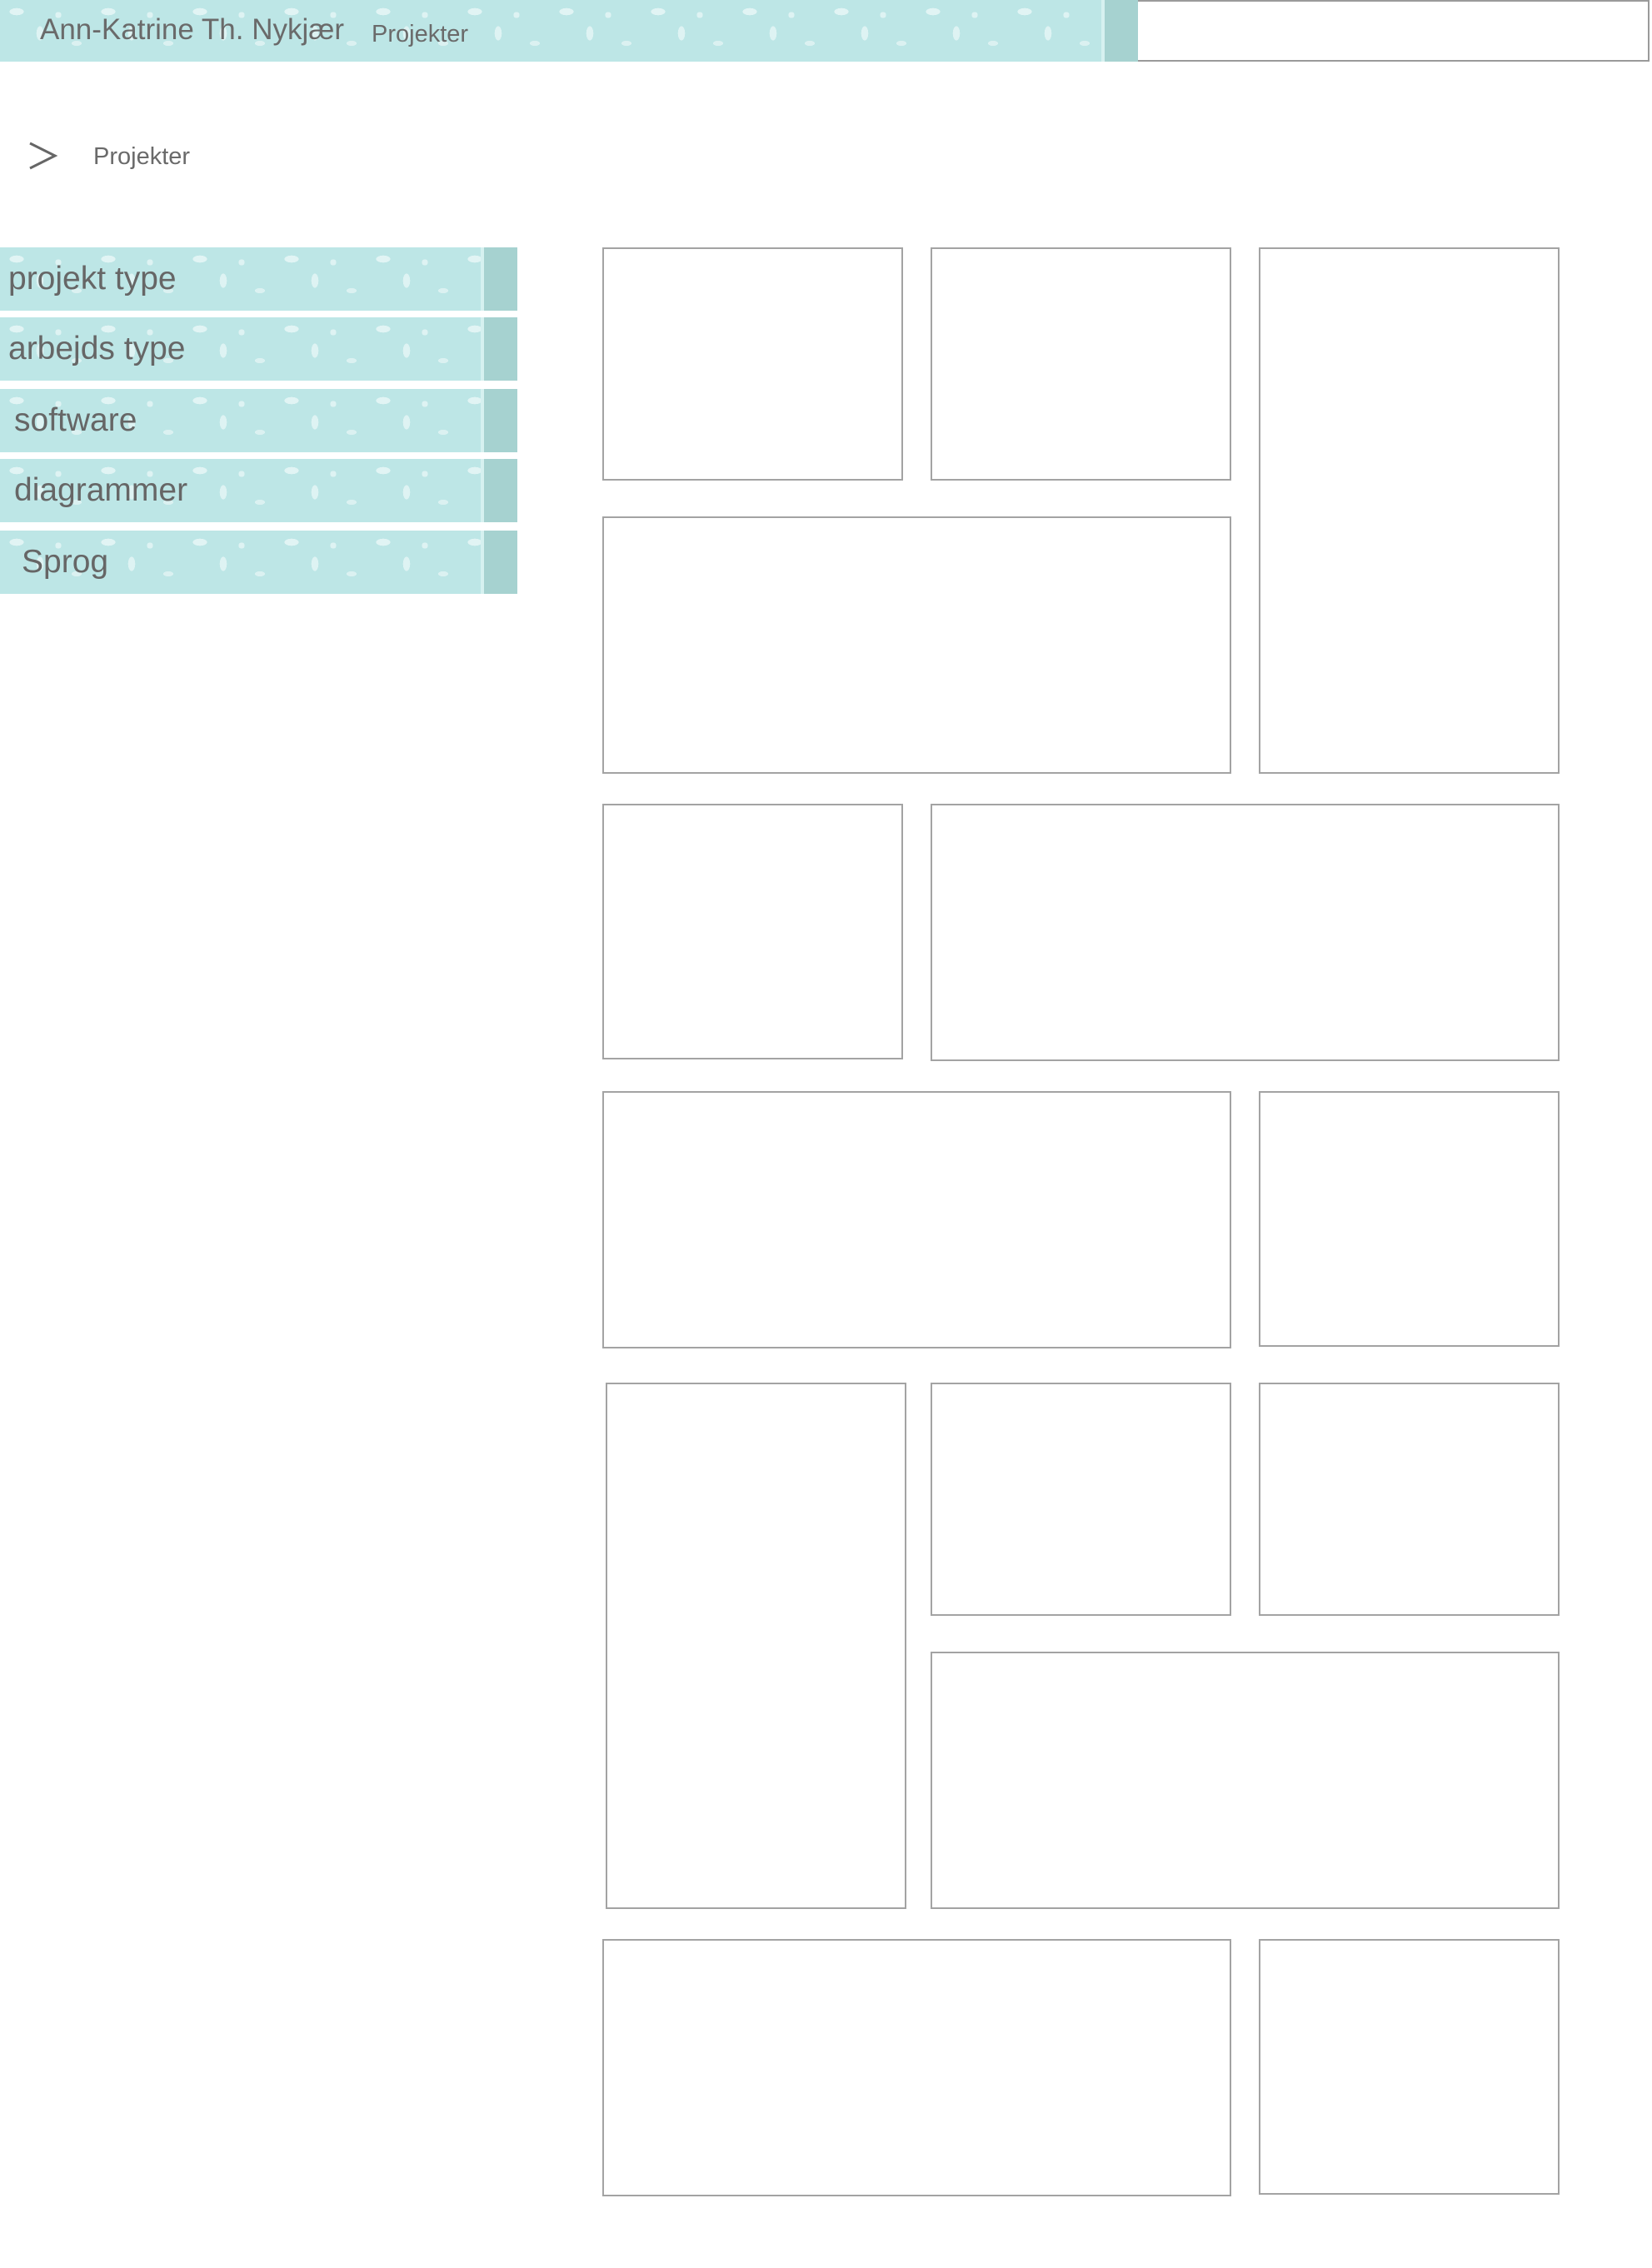 The image size is (1652, 2268). I want to click on filter-label: arbejds type, so click(97, 348).